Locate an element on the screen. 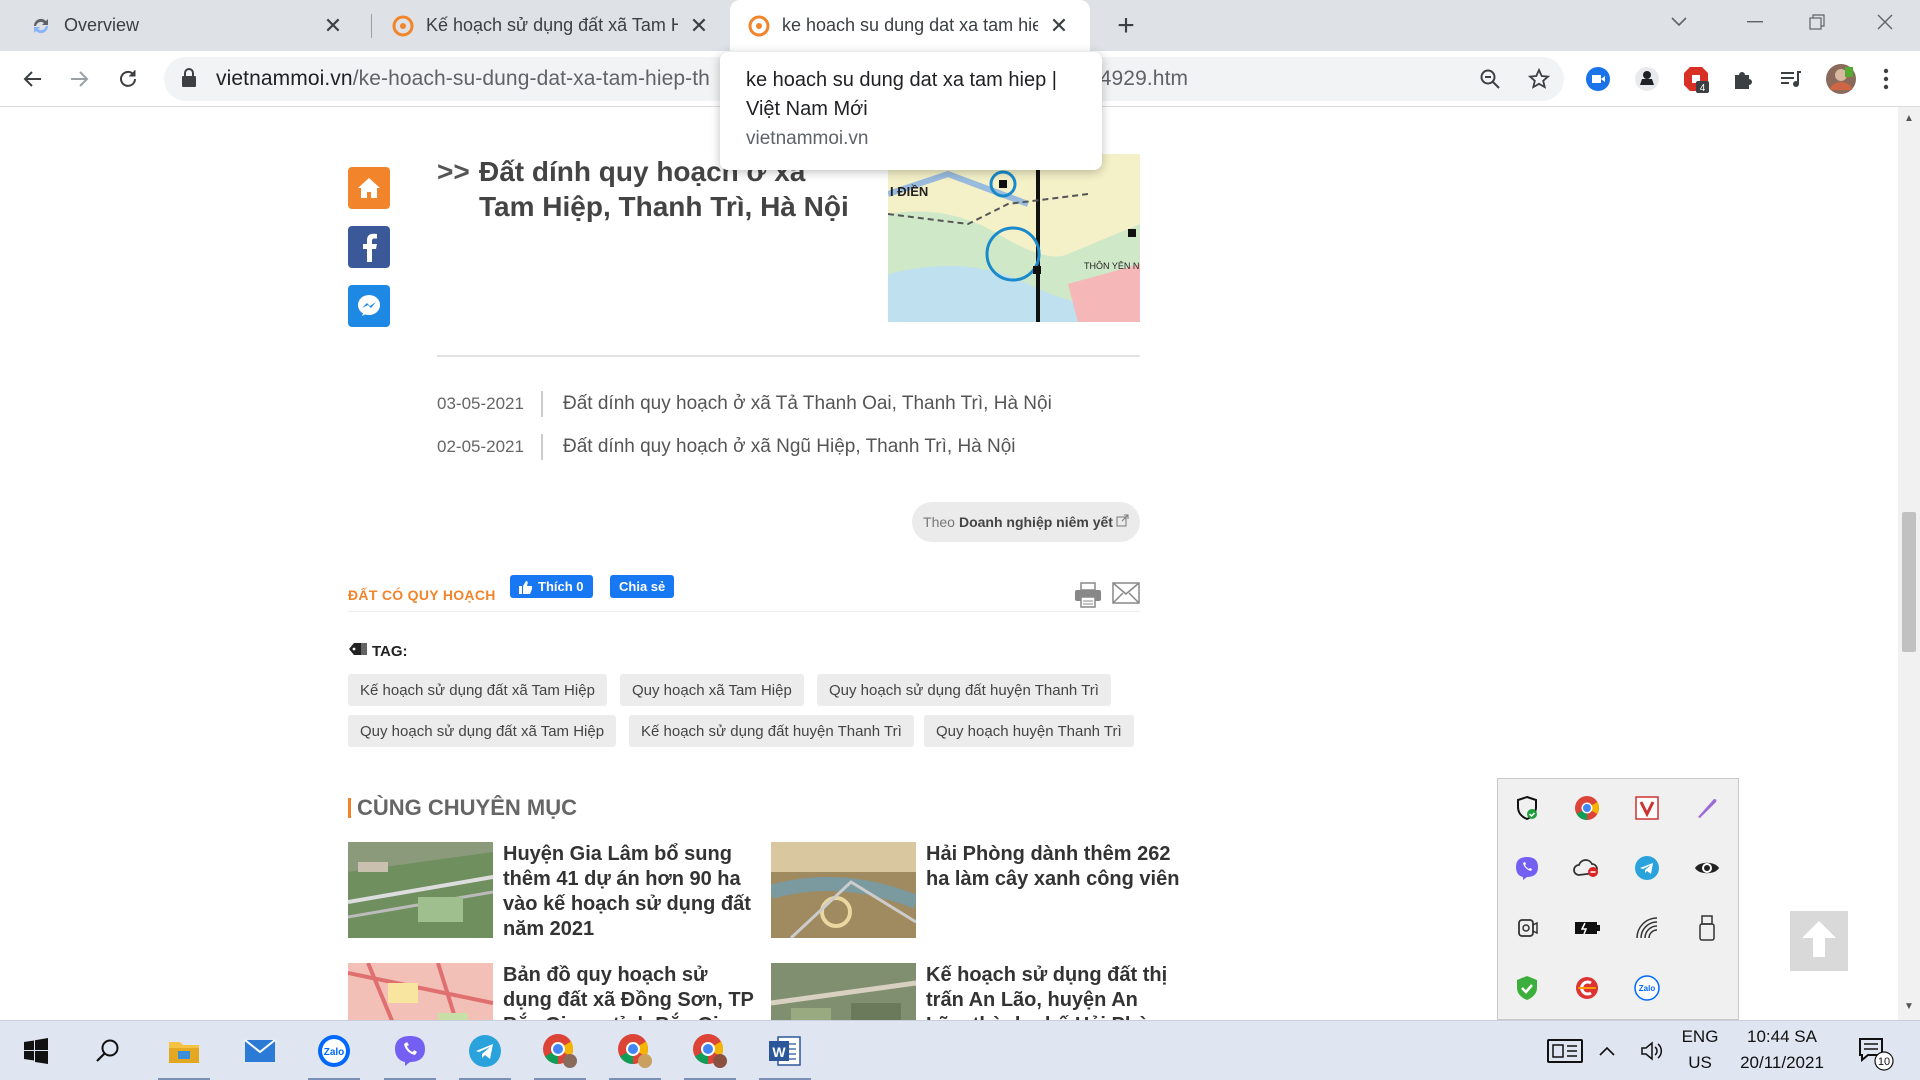  tab-ke-hoach: Kế hoạch sử dụng đất xã Tam Hiệp ✕ is located at coordinates (552, 25).